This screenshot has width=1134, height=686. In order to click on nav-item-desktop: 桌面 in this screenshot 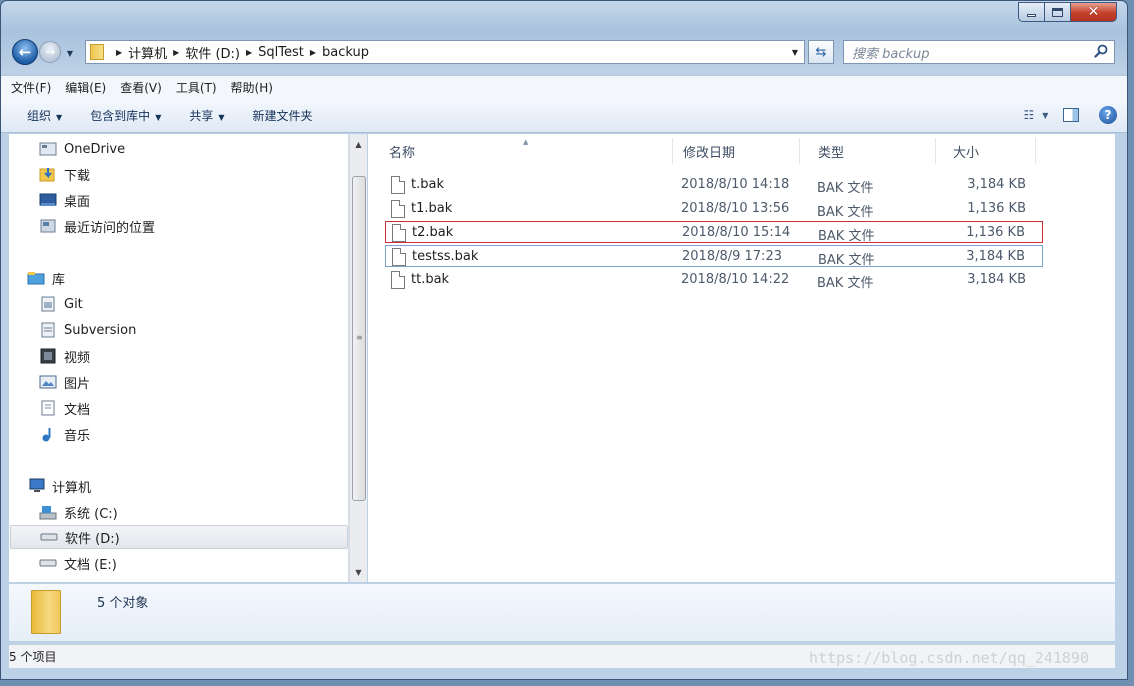, I will do `click(64, 200)`.